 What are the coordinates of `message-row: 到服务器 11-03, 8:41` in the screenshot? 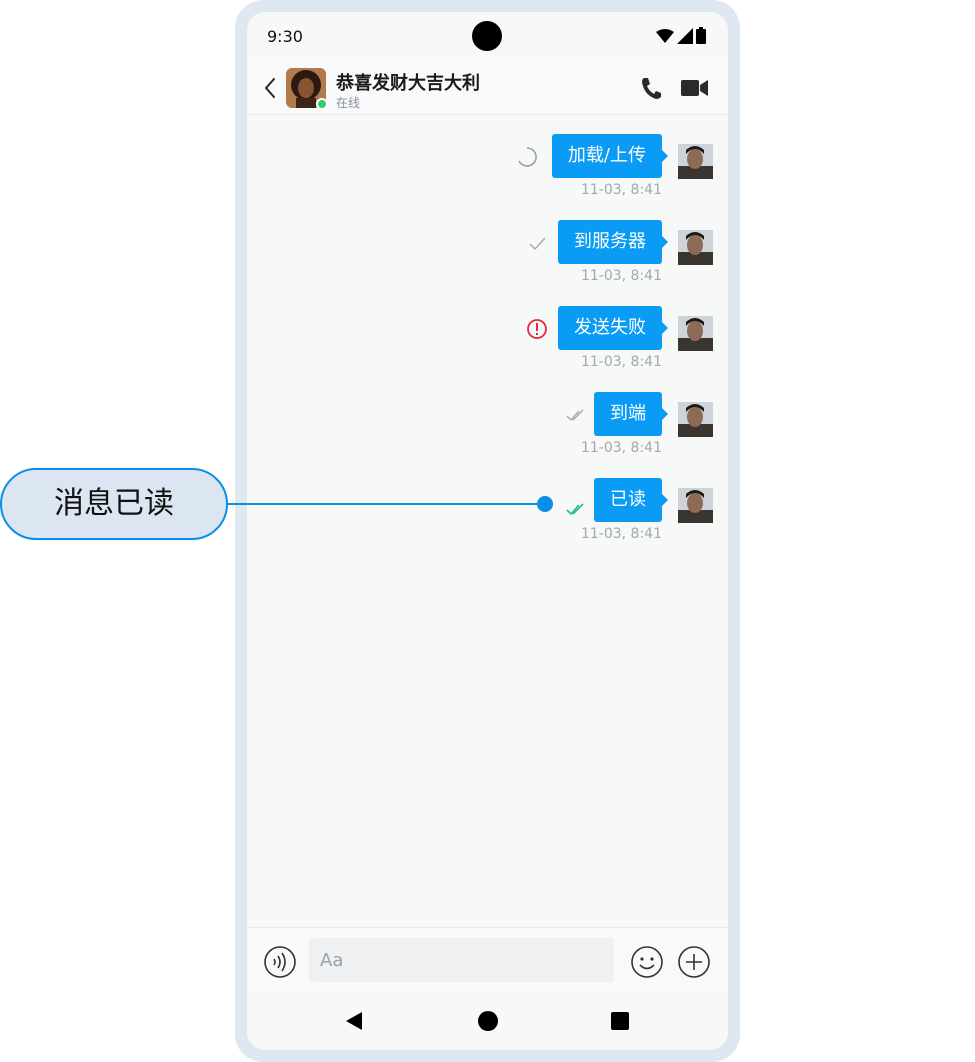 It's located at (487, 255).